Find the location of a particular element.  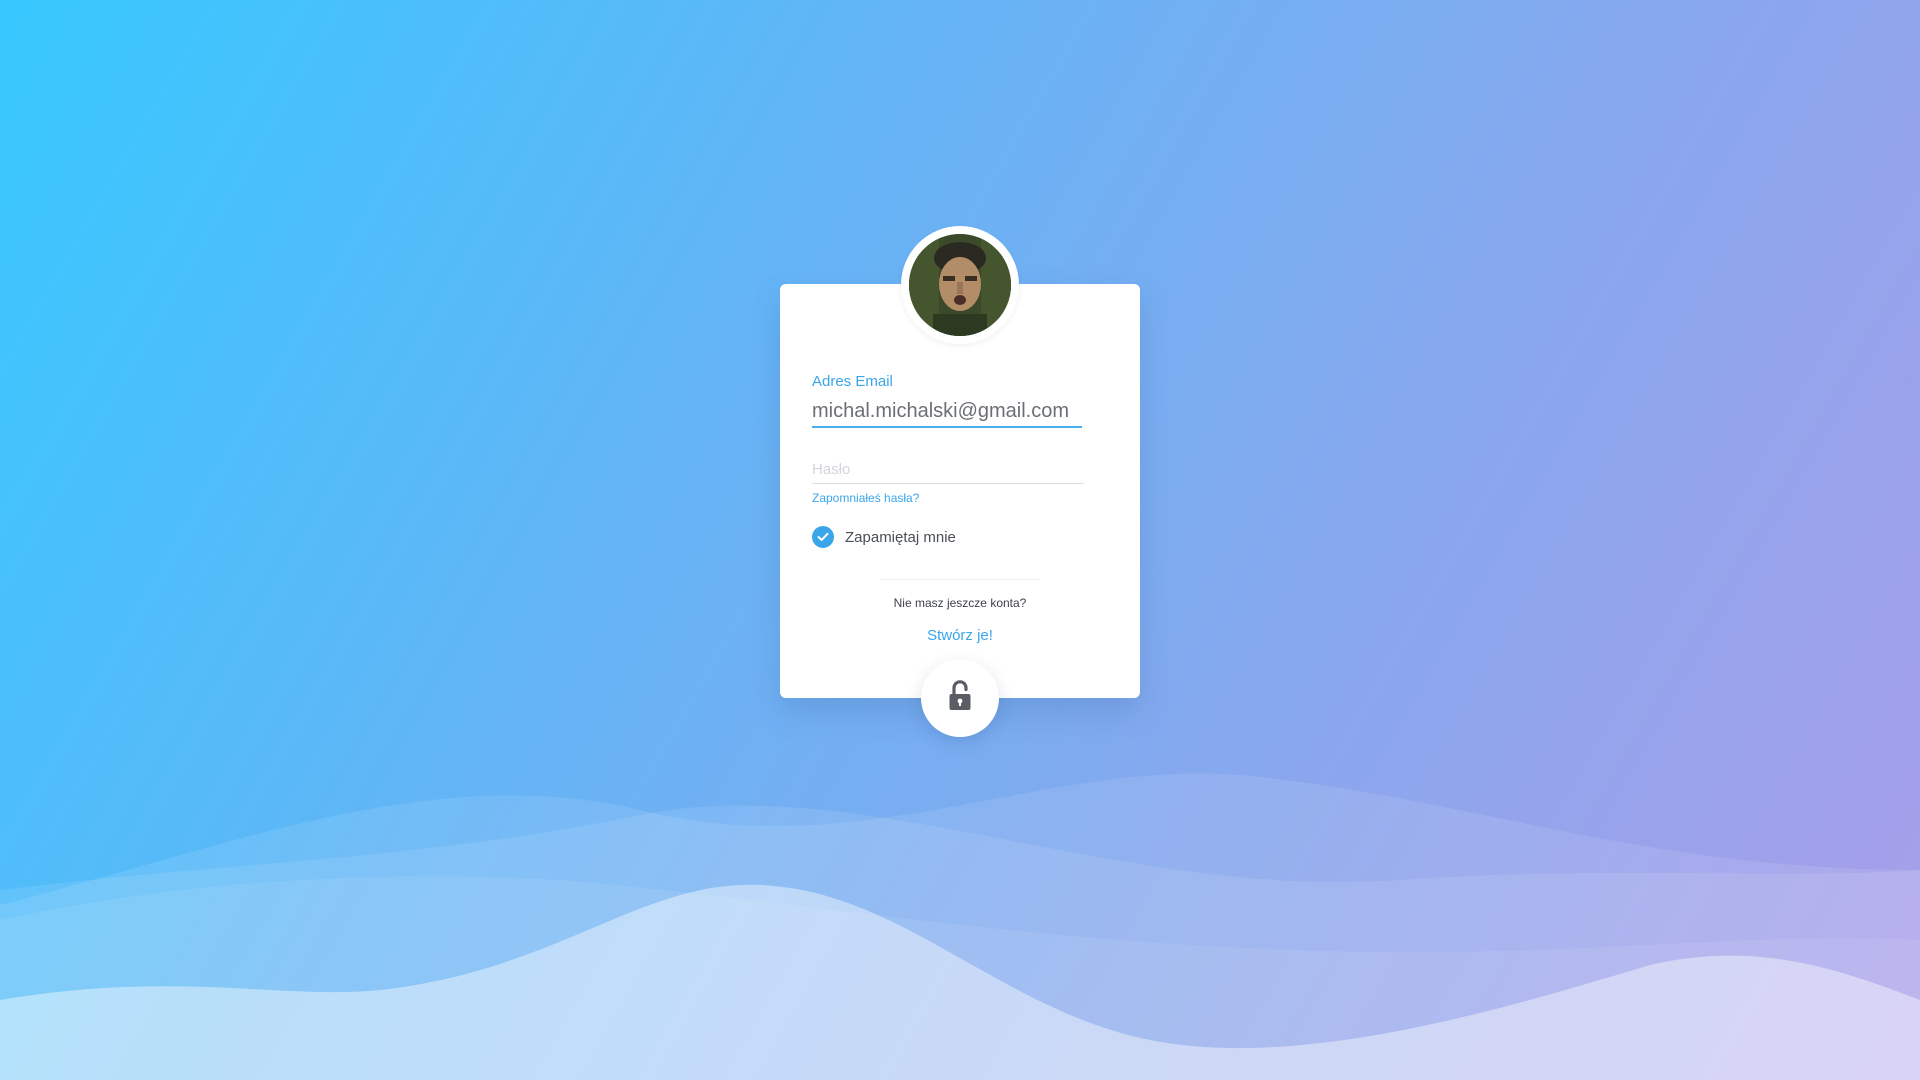

avatar-image is located at coordinates (960, 285).